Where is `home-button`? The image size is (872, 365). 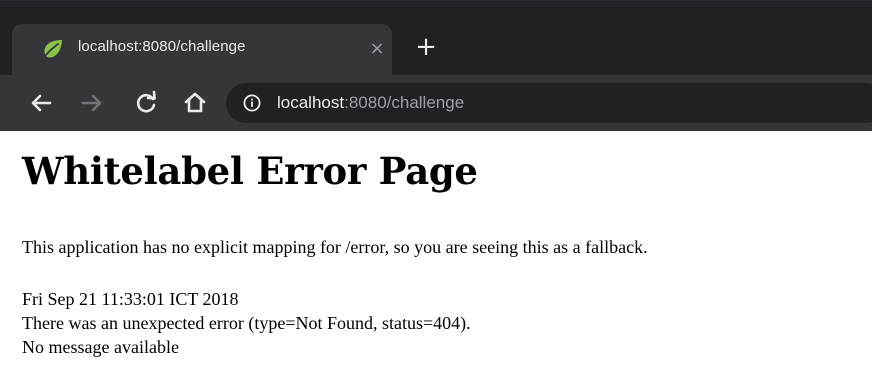
home-button is located at coordinates (195, 103).